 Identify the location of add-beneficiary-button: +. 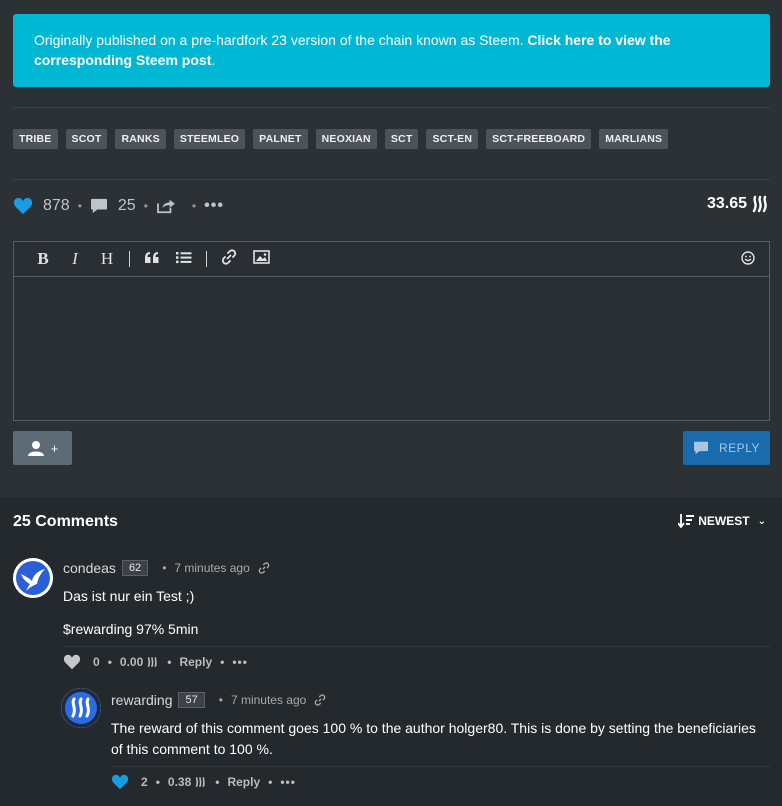
(42, 448).